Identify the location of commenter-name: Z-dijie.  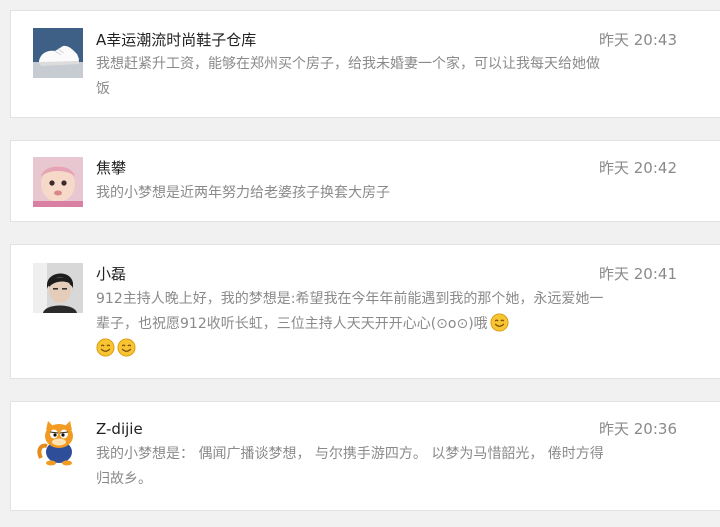
(119, 429).